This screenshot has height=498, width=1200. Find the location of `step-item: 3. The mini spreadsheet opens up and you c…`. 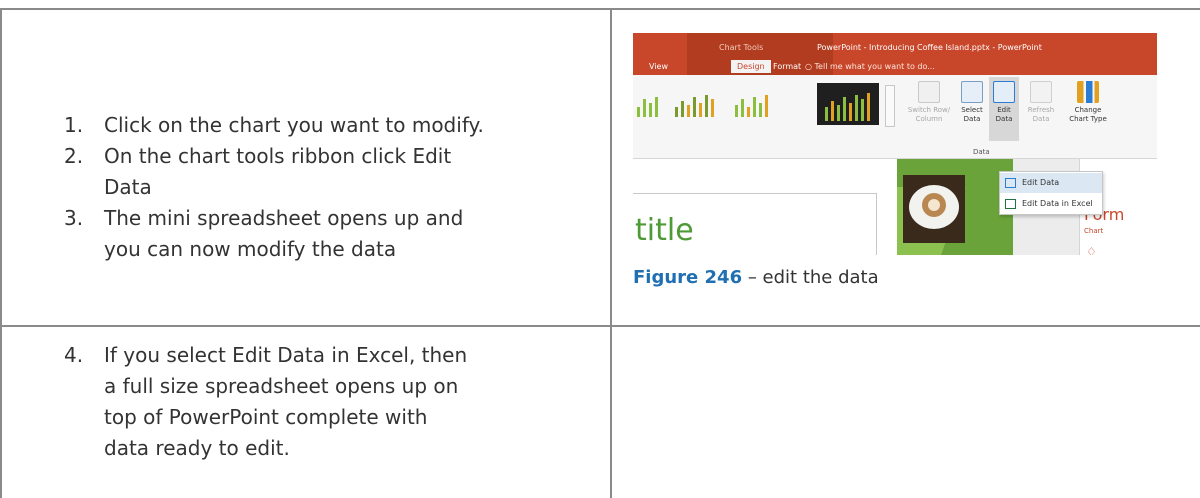

step-item: 3. The mini spreadsheet opens up and you c… is located at coordinates (274, 234).